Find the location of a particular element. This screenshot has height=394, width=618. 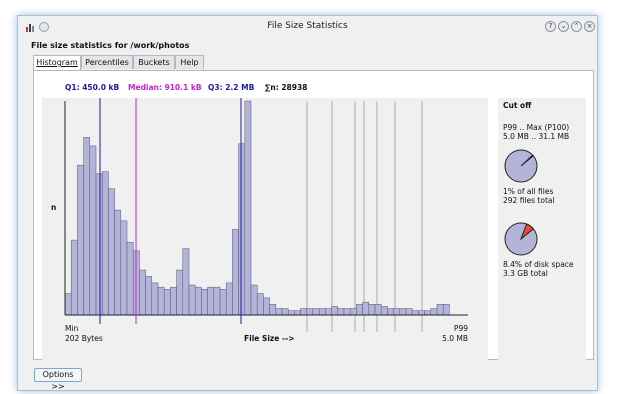

cutoff-title: Cut off is located at coordinates (517, 105).